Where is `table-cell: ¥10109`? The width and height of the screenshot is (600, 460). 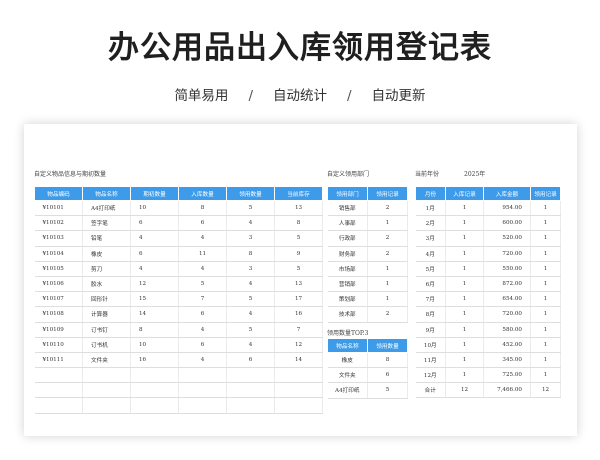 table-cell: ¥10109 is located at coordinates (58, 330).